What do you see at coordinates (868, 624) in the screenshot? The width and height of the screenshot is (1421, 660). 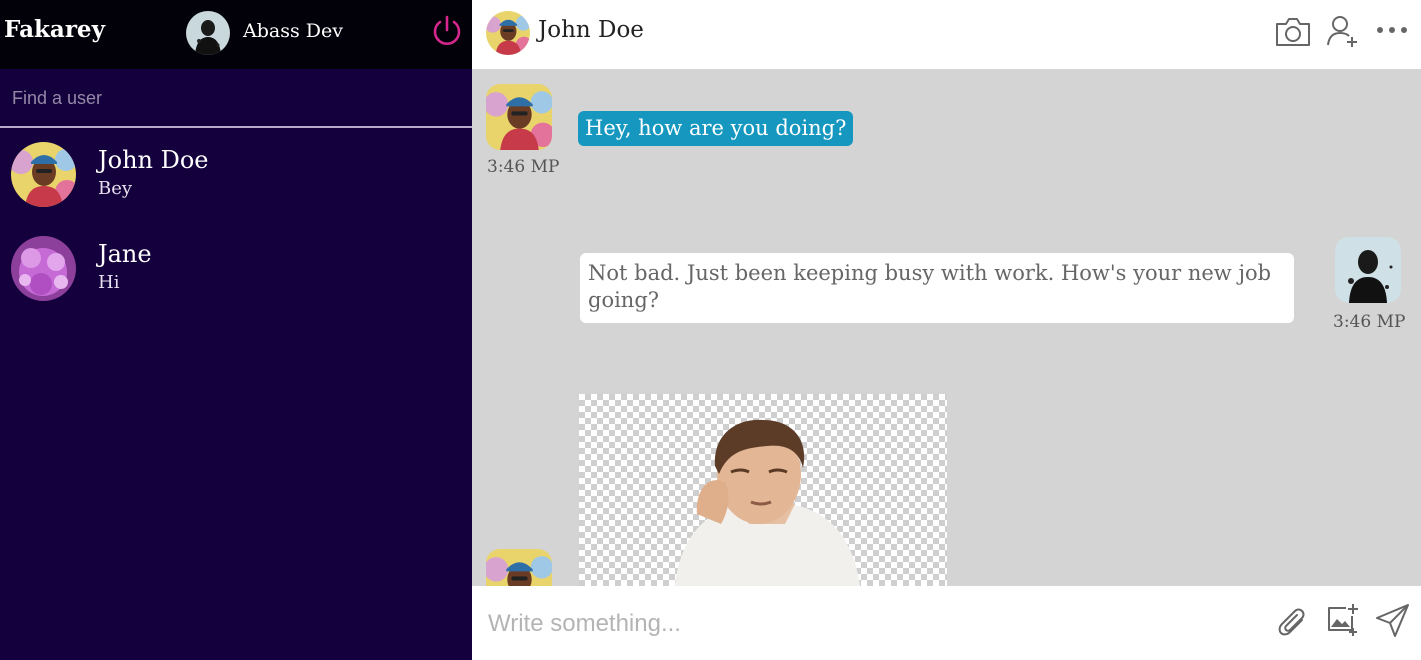 I see `message-input` at bounding box center [868, 624].